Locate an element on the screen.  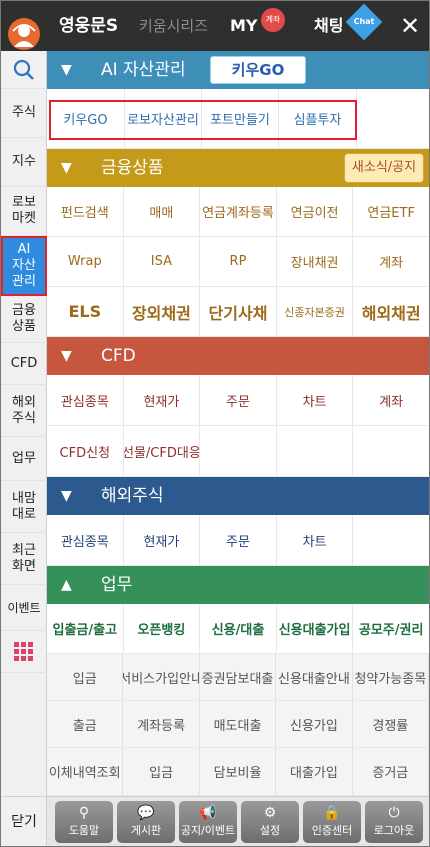
menu-item: 서비스가입안내 is located at coordinates (161, 677).